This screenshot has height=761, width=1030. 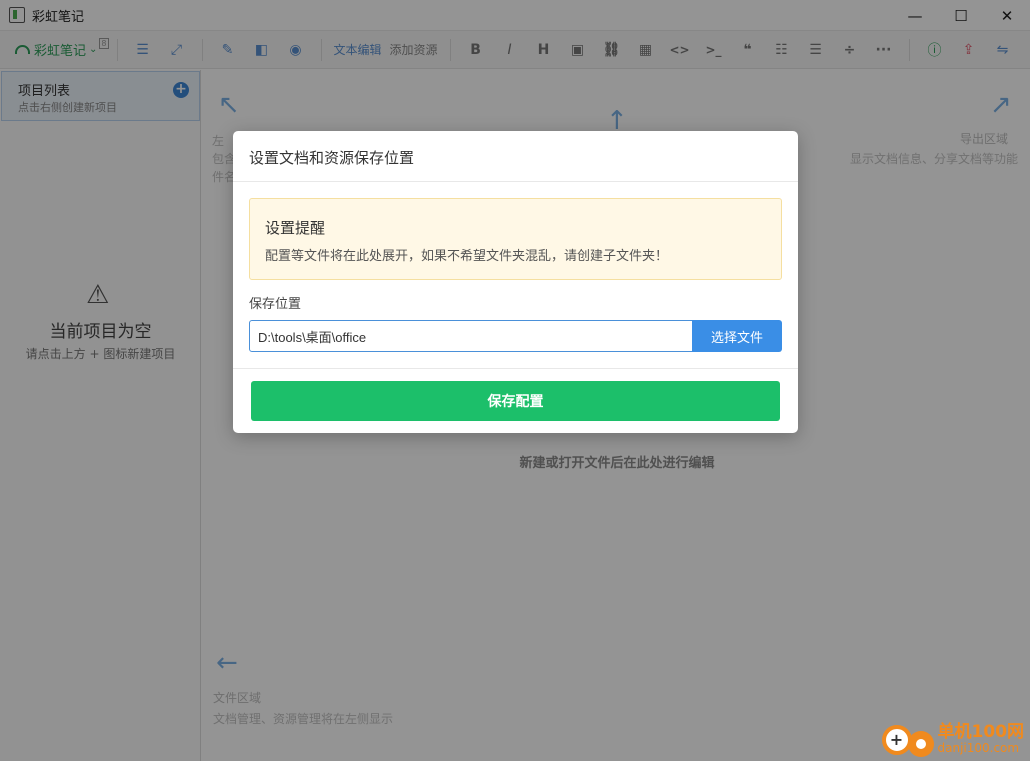 I want to click on save-location-label: 保存位置, so click(x=275, y=304).